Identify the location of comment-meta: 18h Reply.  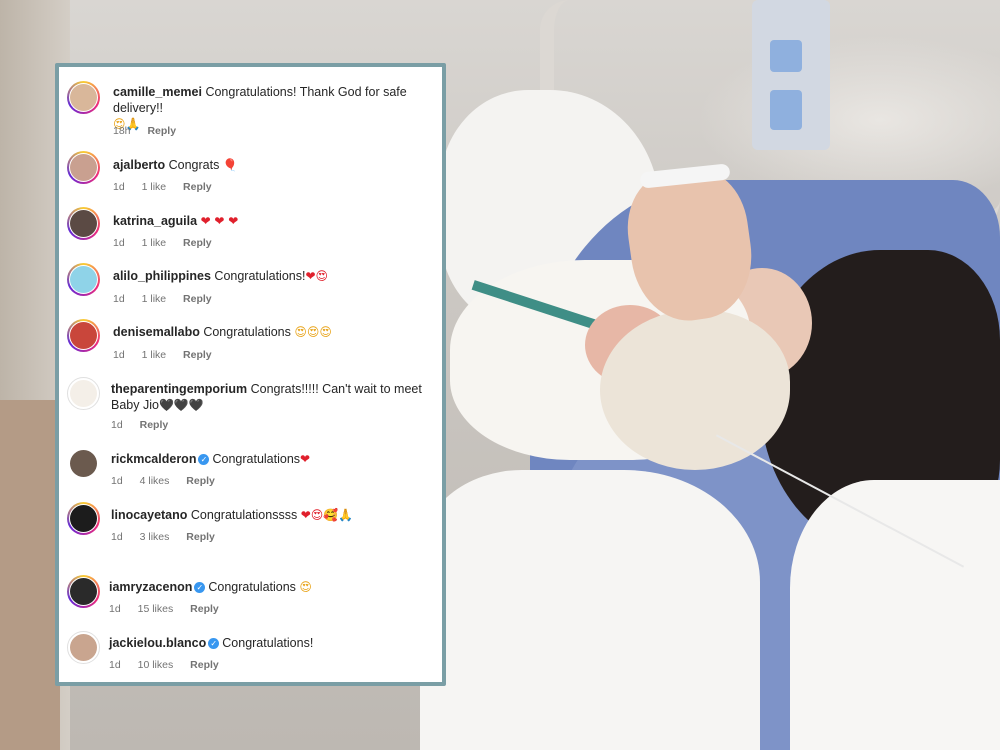
(151, 131).